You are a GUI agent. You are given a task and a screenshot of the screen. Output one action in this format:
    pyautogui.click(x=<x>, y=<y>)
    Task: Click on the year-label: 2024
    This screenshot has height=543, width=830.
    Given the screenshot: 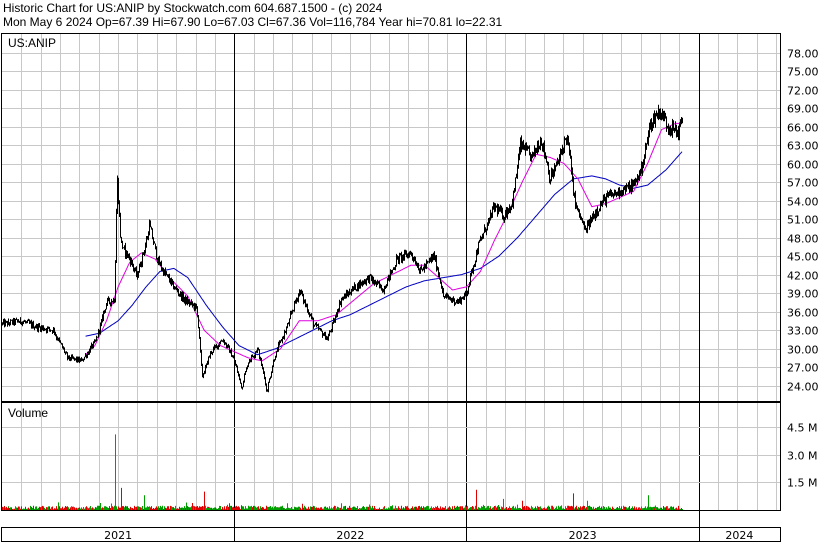 What is the action you would take?
    pyautogui.click(x=739, y=535)
    